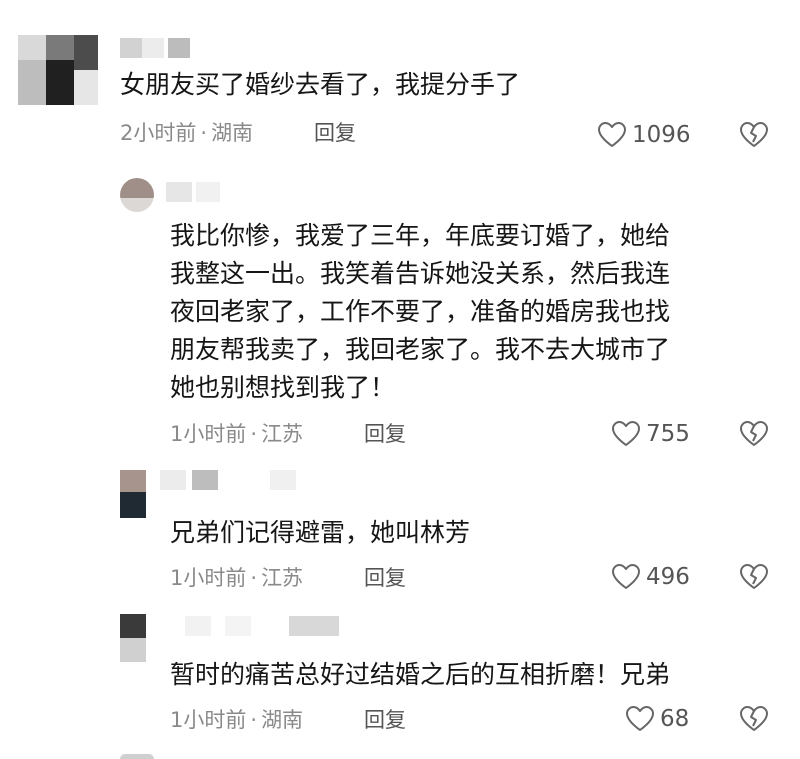 The image size is (800, 759). What do you see at coordinates (661, 135) in the screenshot?
I see `like-count: 1096` at bounding box center [661, 135].